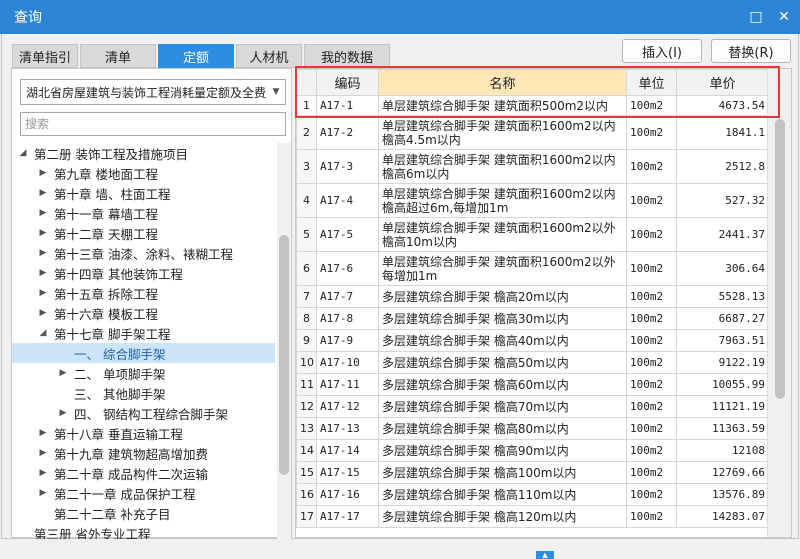  I want to click on cell-name: 单层建筑综合脚手架 建筑面积1600m2以内 檐高超过6m,每增加1m, so click(502, 200).